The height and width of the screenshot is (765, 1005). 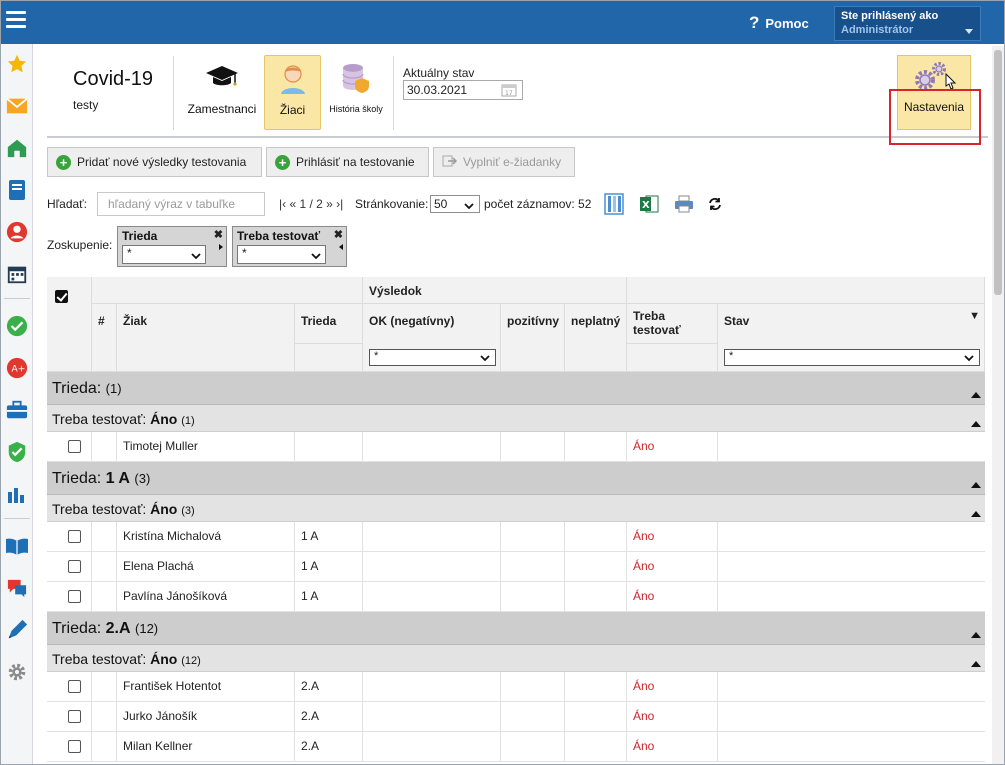 What do you see at coordinates (17, 64) in the screenshot?
I see `star-icon` at bounding box center [17, 64].